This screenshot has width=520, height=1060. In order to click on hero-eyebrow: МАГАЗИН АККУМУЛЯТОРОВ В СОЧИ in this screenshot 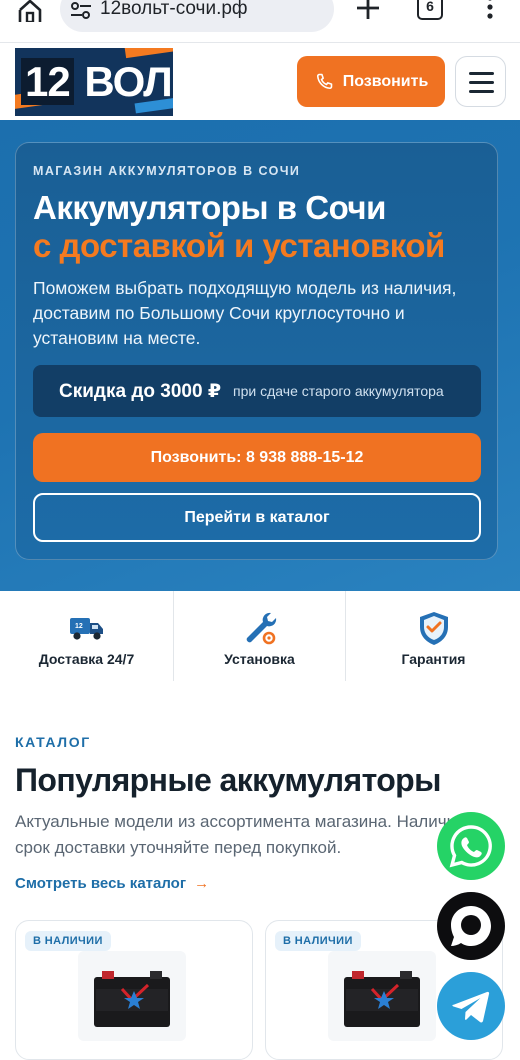, I will do `click(167, 171)`.